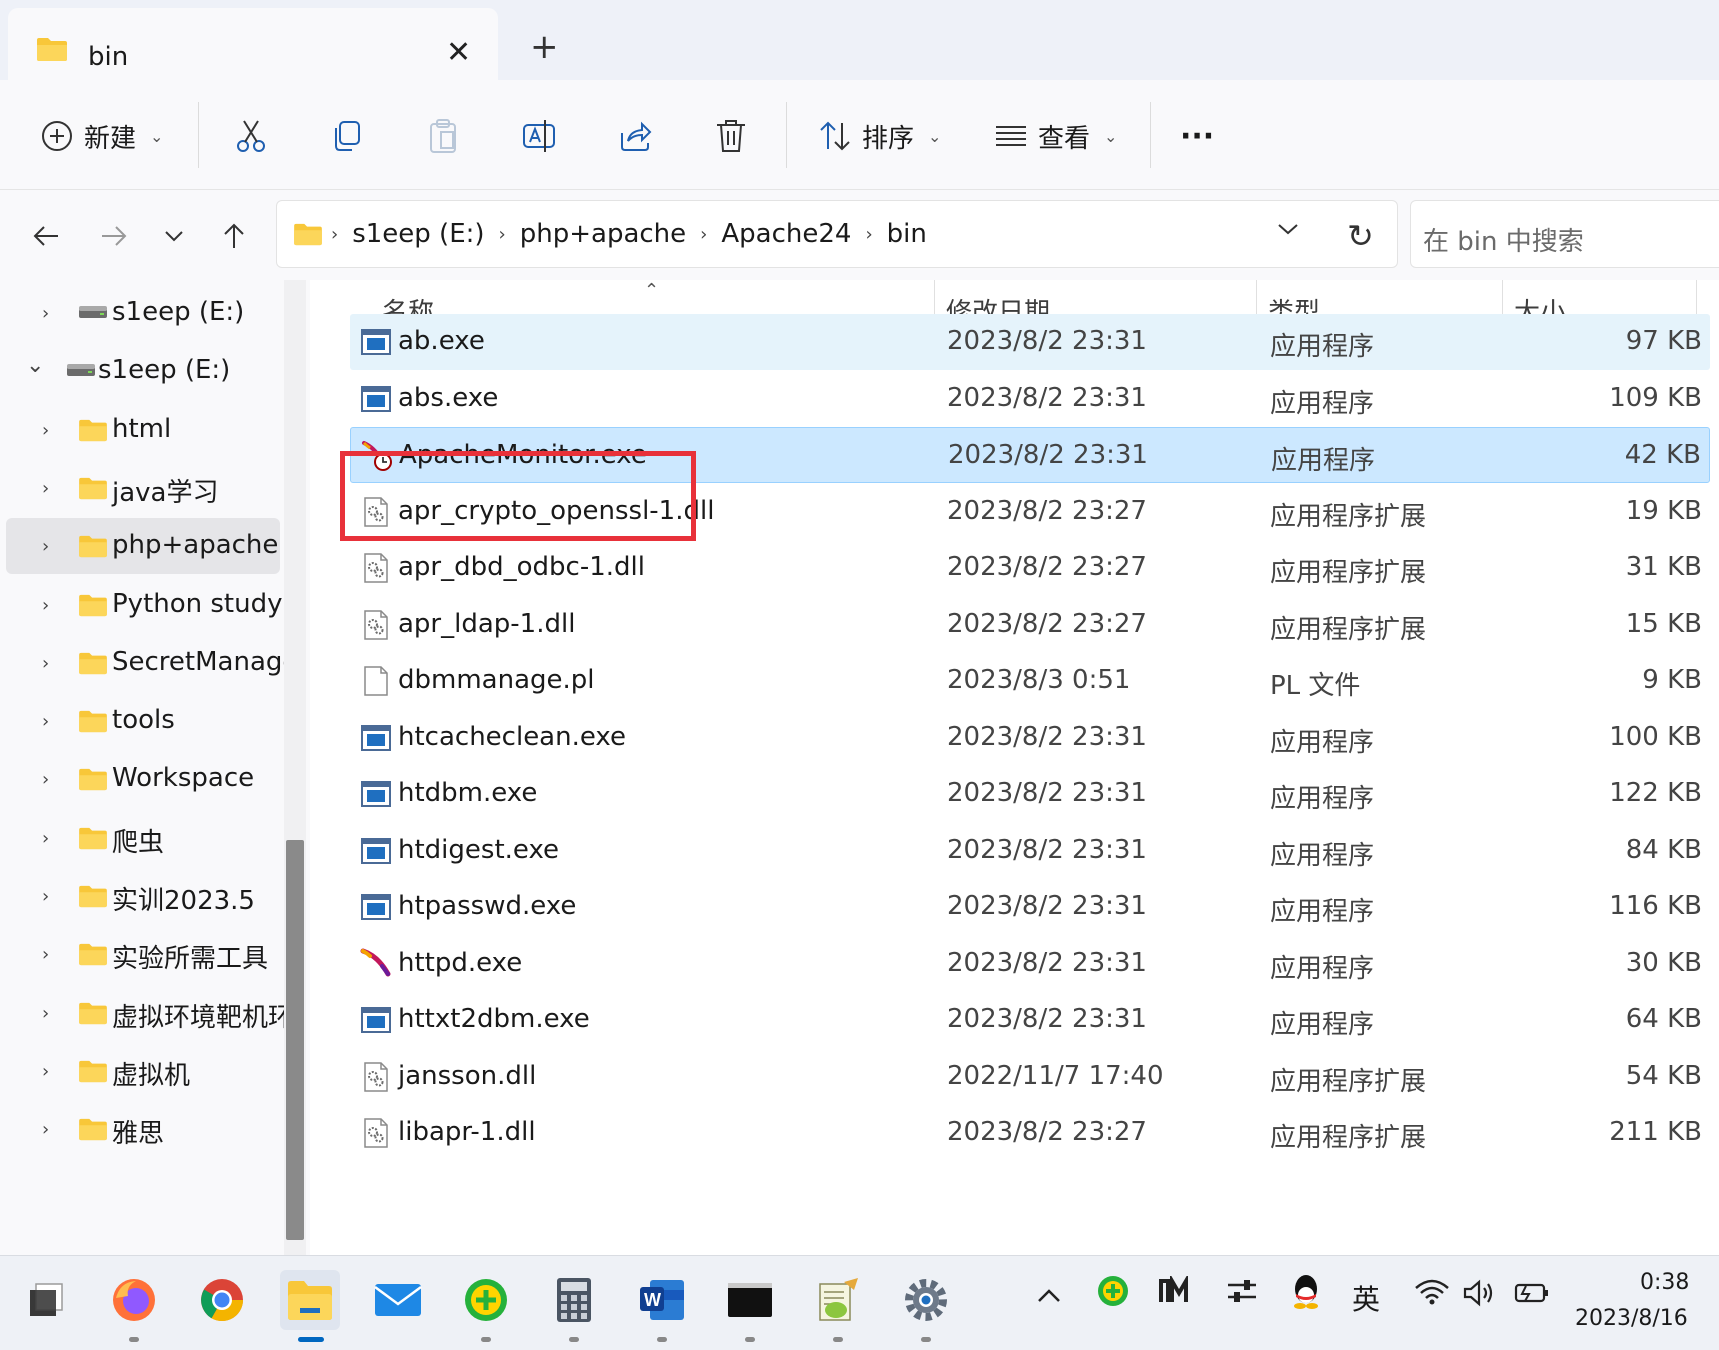 The width and height of the screenshot is (1719, 1350). Describe the element at coordinates (1564, 234) in the screenshot. I see `search-input: 在 bin 中搜索` at that location.